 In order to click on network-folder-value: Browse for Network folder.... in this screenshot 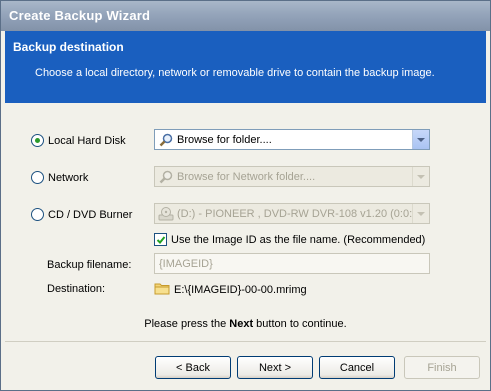, I will do `click(246, 176)`.